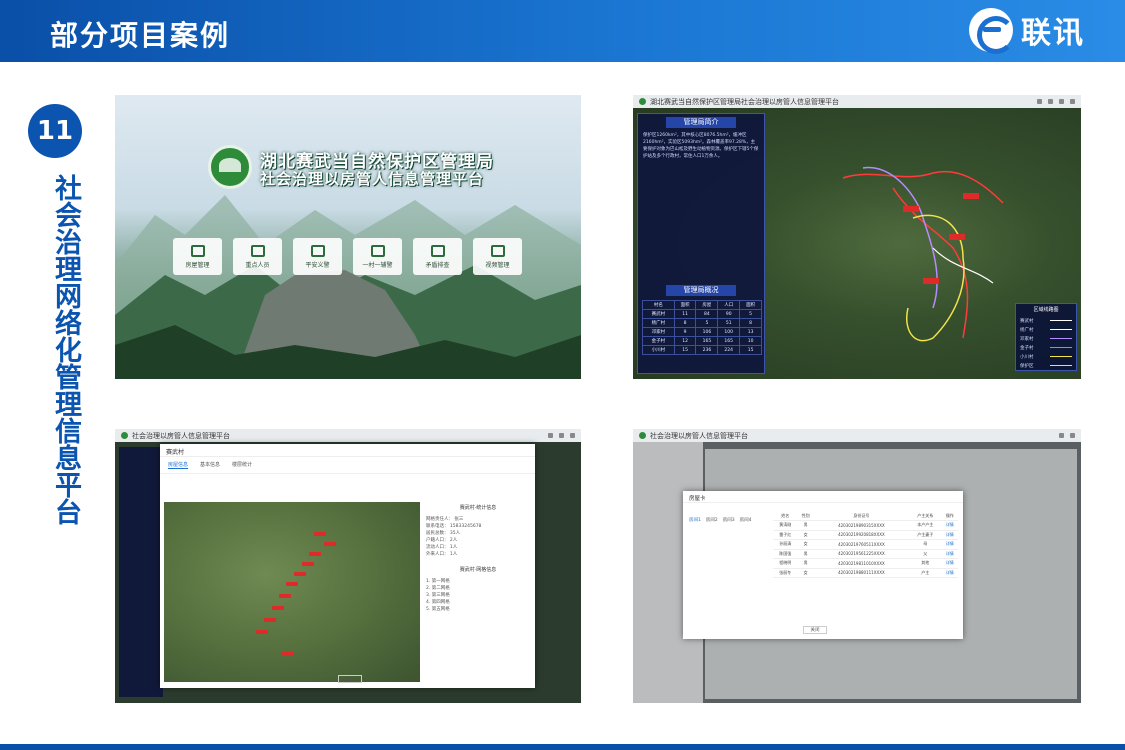  I want to click on tab-room-4: 房间4, so click(746, 520).